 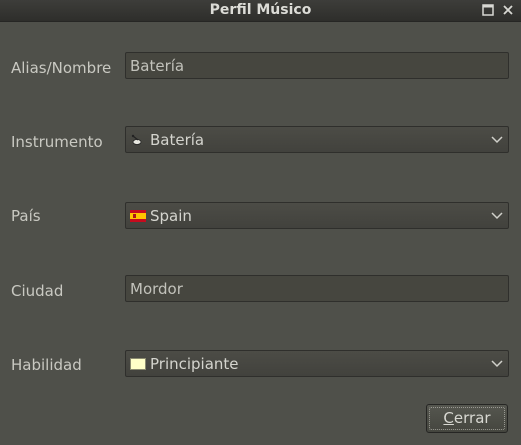 What do you see at coordinates (138, 216) in the screenshot?
I see `spain-flag-icon` at bounding box center [138, 216].